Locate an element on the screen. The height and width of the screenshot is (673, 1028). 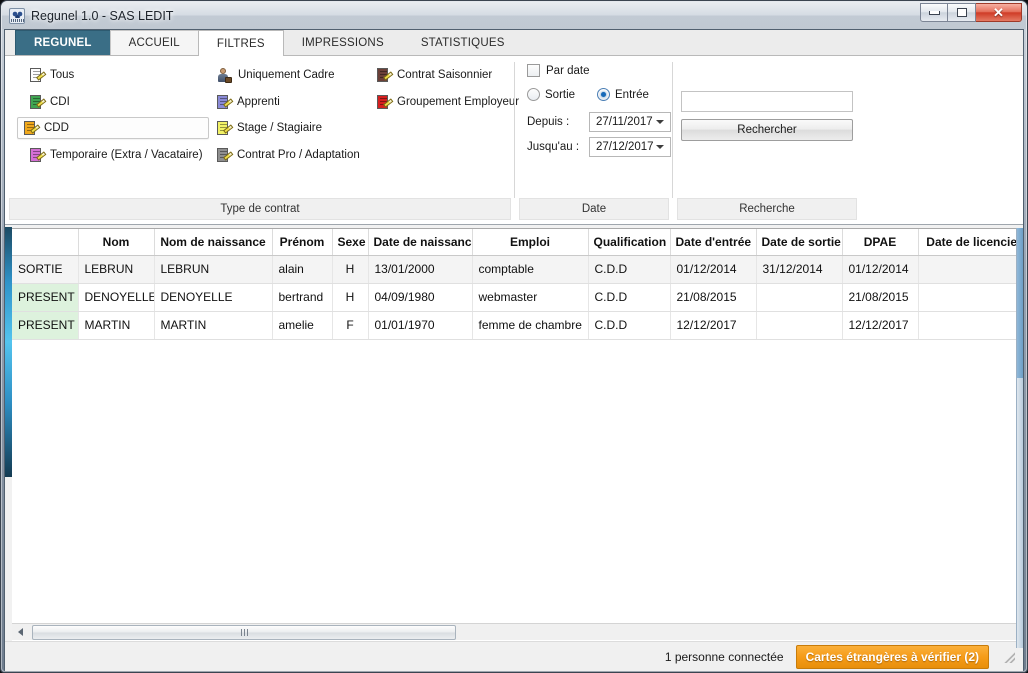
cell-nom: MARTIN is located at coordinates (116, 325).